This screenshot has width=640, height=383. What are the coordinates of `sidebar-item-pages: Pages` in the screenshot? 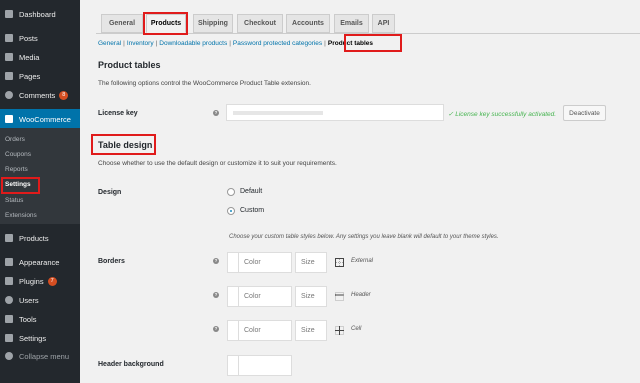 It's located at (40, 76).